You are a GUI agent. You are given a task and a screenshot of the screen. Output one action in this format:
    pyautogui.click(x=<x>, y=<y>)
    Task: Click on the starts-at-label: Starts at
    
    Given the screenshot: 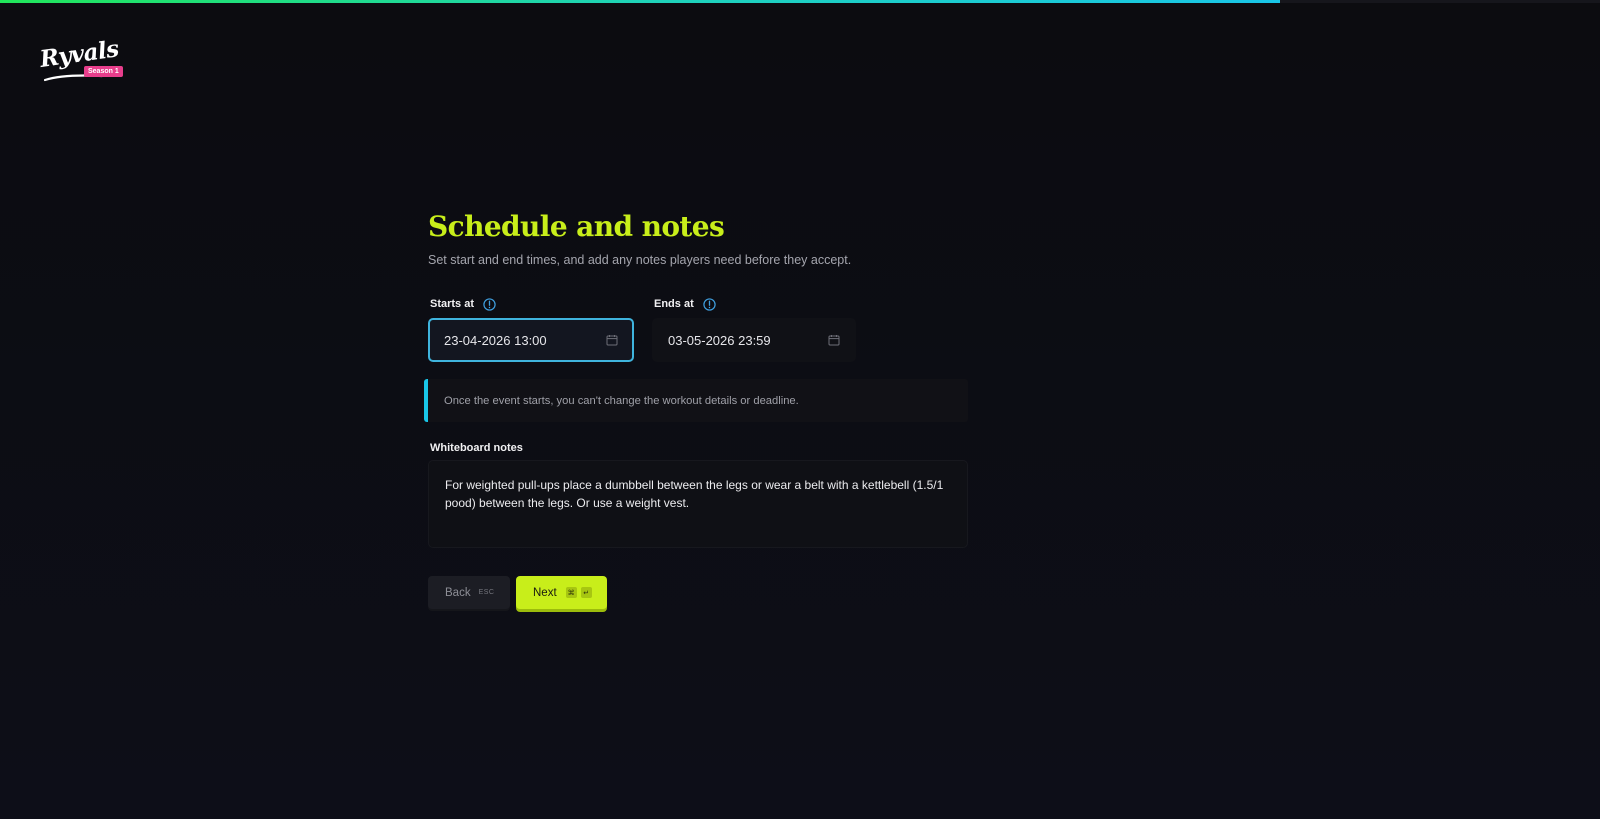 What is the action you would take?
    pyautogui.click(x=452, y=304)
    